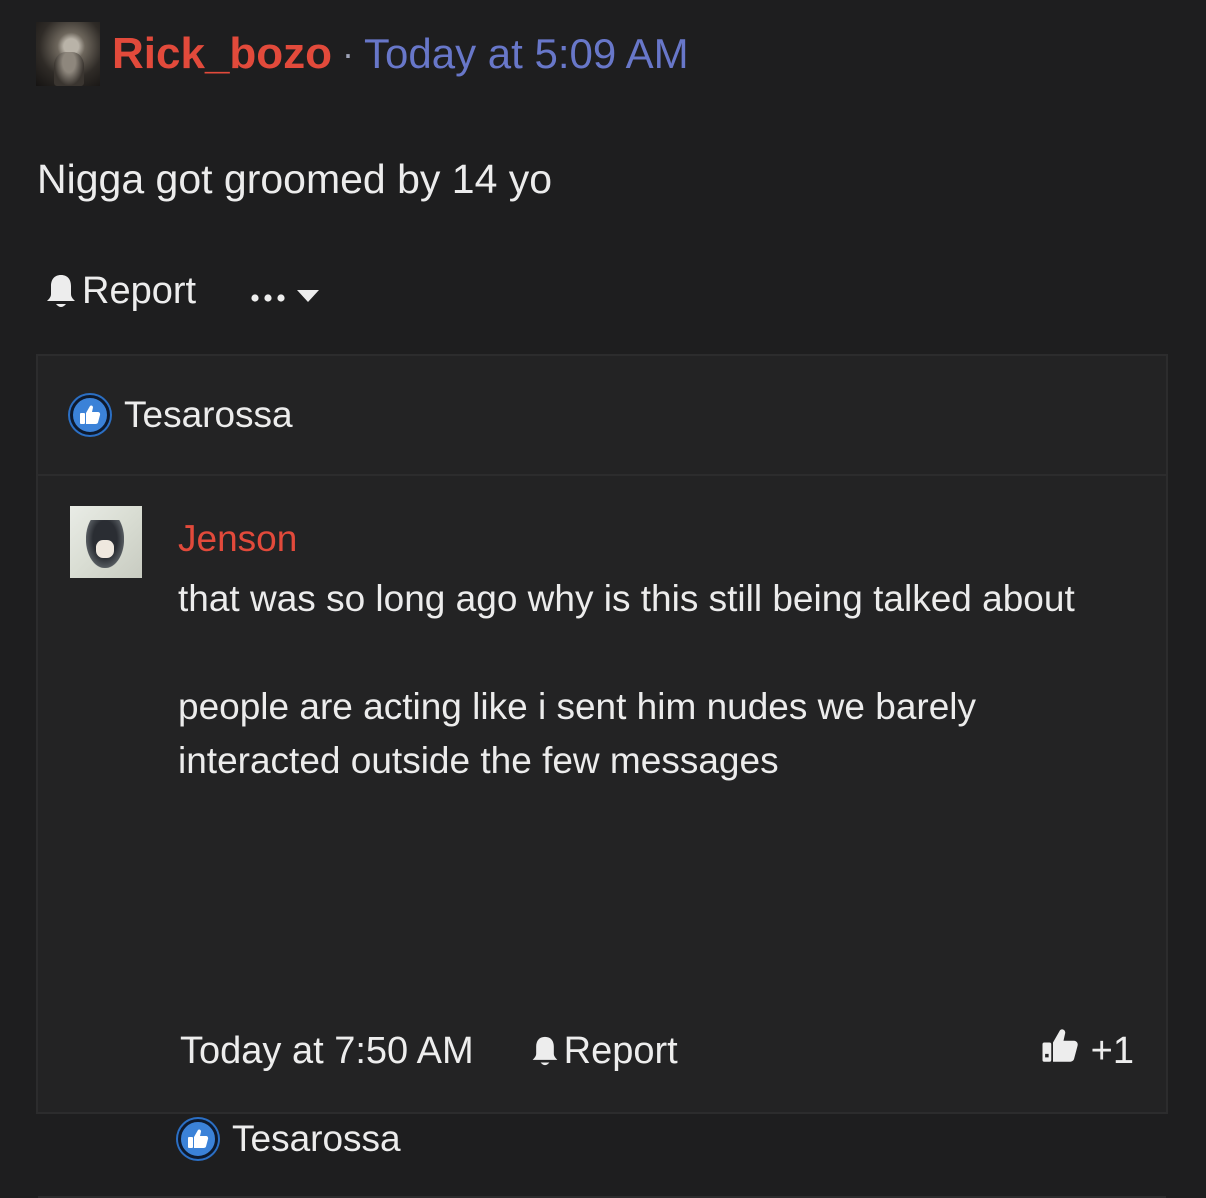 The image size is (1206, 1198). Describe the element at coordinates (222, 54) in the screenshot. I see `post-author: Rick_bozo` at that location.